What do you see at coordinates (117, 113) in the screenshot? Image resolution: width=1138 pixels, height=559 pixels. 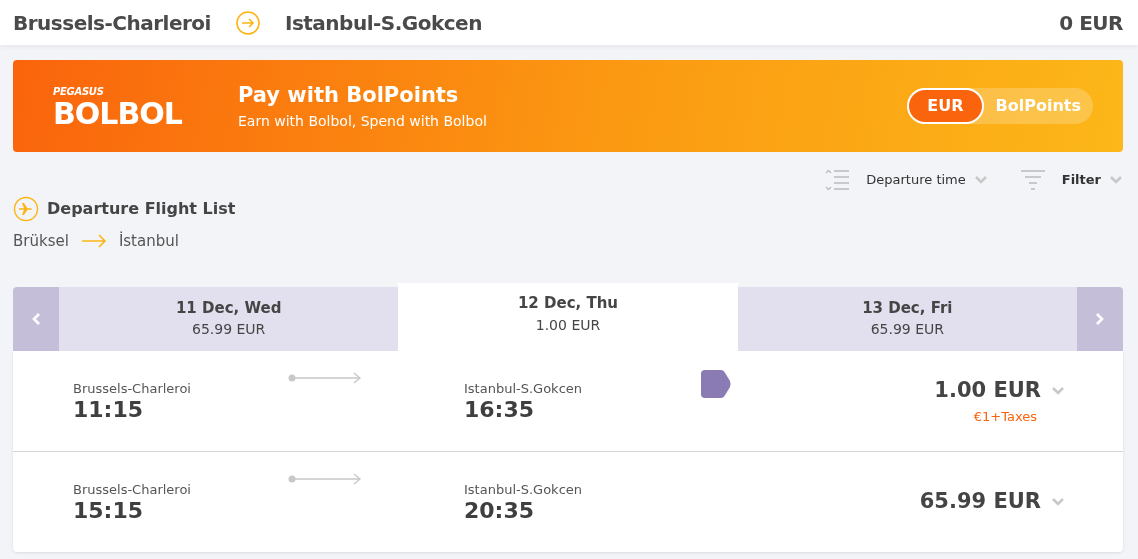 I see `logo-name: BOLBOL` at bounding box center [117, 113].